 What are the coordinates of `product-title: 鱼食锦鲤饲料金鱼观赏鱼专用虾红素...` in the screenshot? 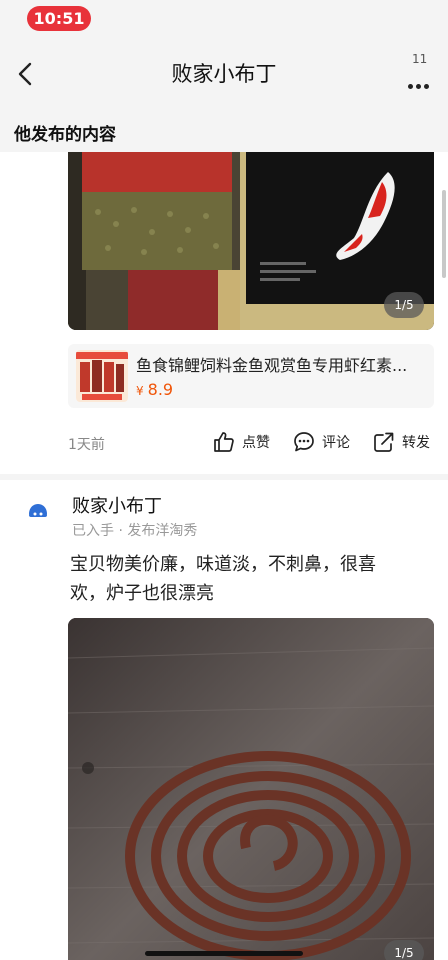 It's located at (272, 365).